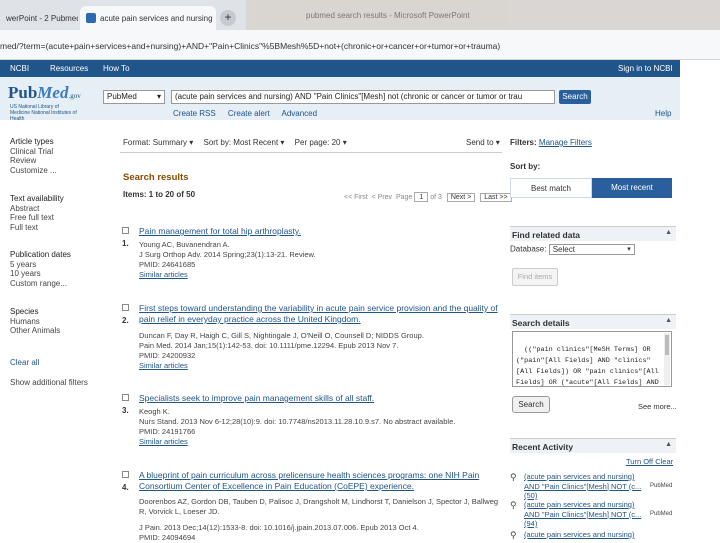  I want to click on create-alert-link: Create alert, so click(249, 113).